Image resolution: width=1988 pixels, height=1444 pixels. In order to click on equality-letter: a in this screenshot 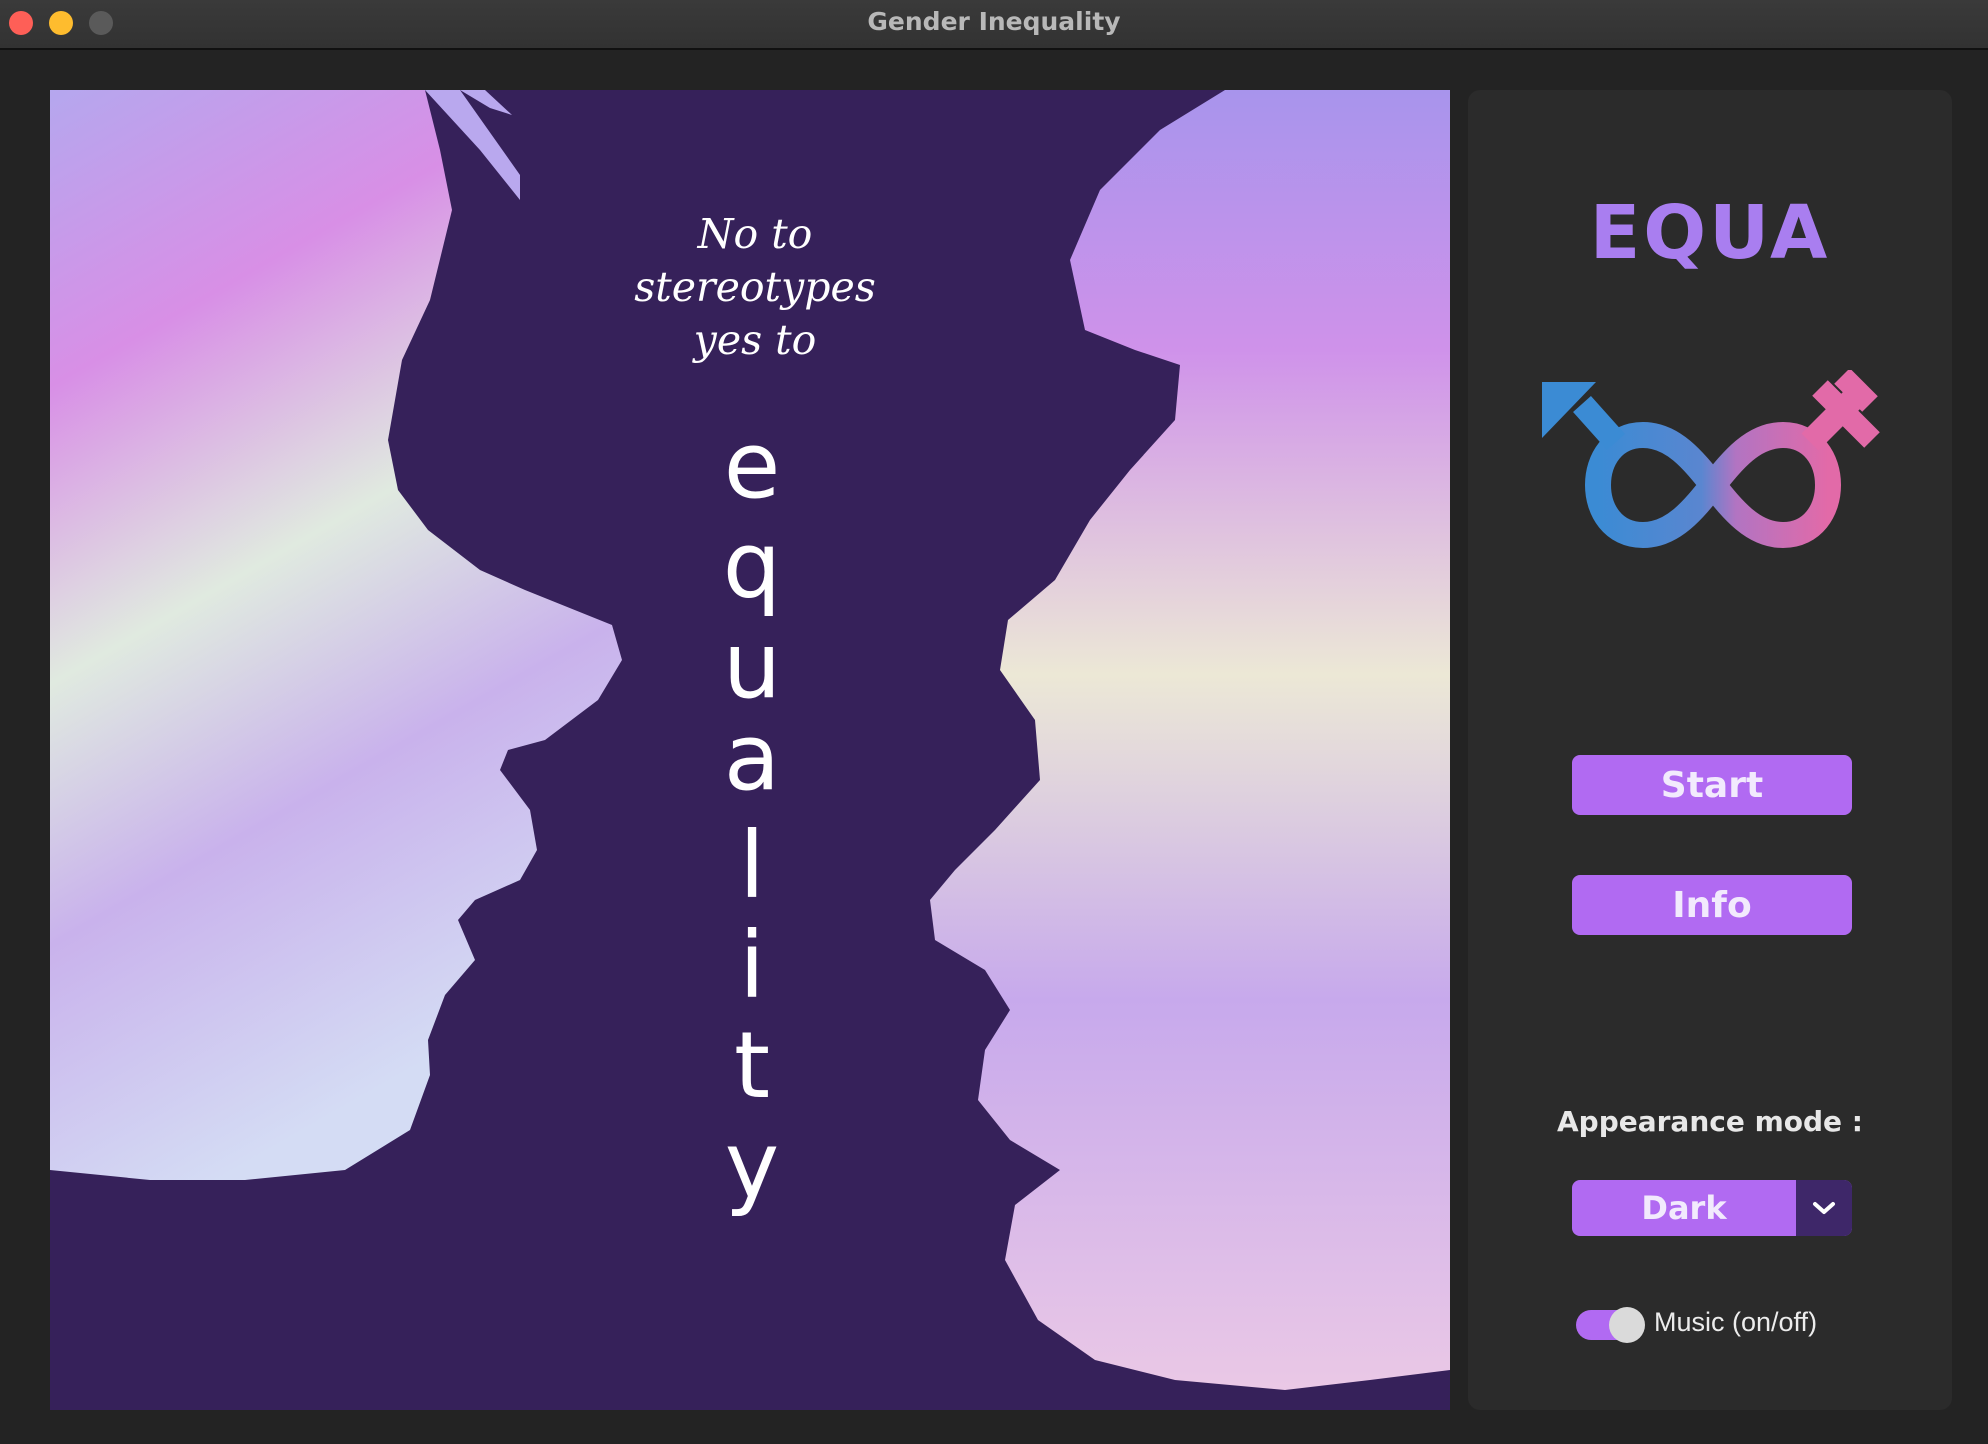, I will do `click(752, 757)`.